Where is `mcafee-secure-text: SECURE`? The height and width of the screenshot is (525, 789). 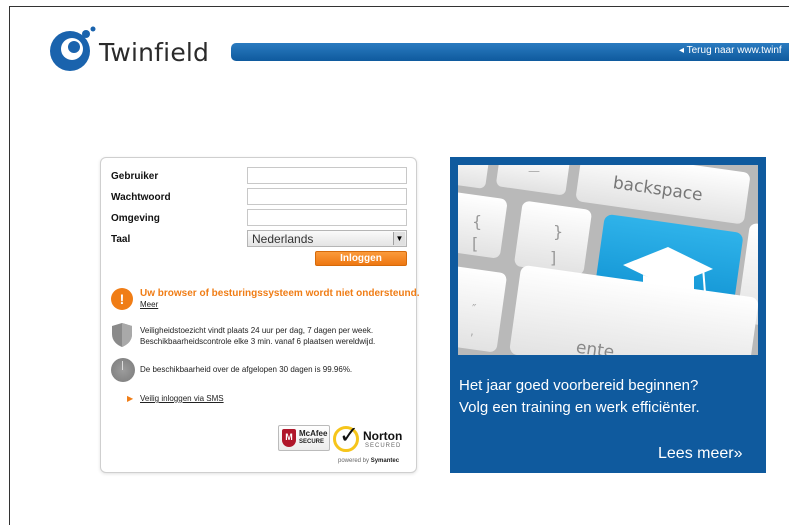
mcafee-secure-text: SECURE is located at coordinates (312, 442).